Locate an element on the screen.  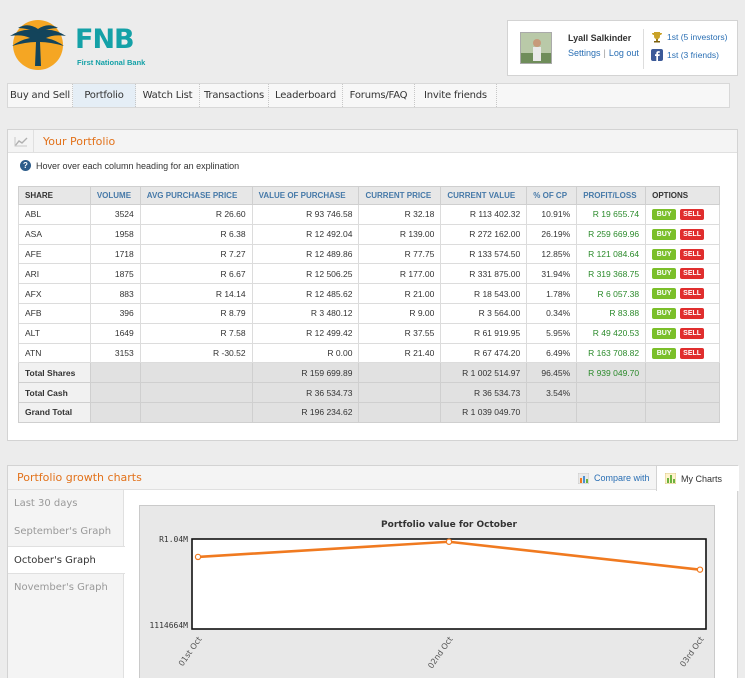
logout-link: Log out is located at coordinates (624, 53).